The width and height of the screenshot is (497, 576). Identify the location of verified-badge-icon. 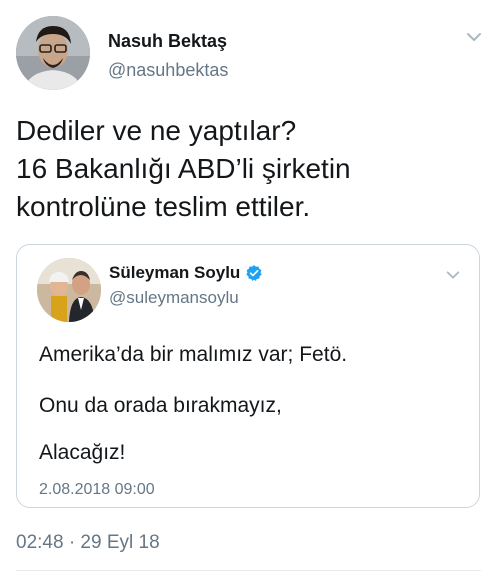
(254, 273).